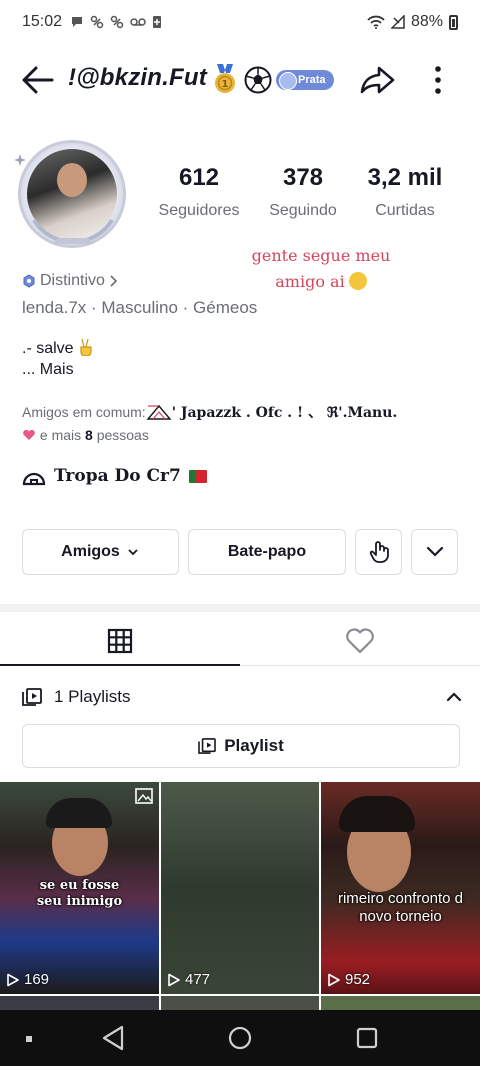 The image size is (480, 1066). Describe the element at coordinates (34, 479) in the screenshot. I see `group-tent-icon` at that location.